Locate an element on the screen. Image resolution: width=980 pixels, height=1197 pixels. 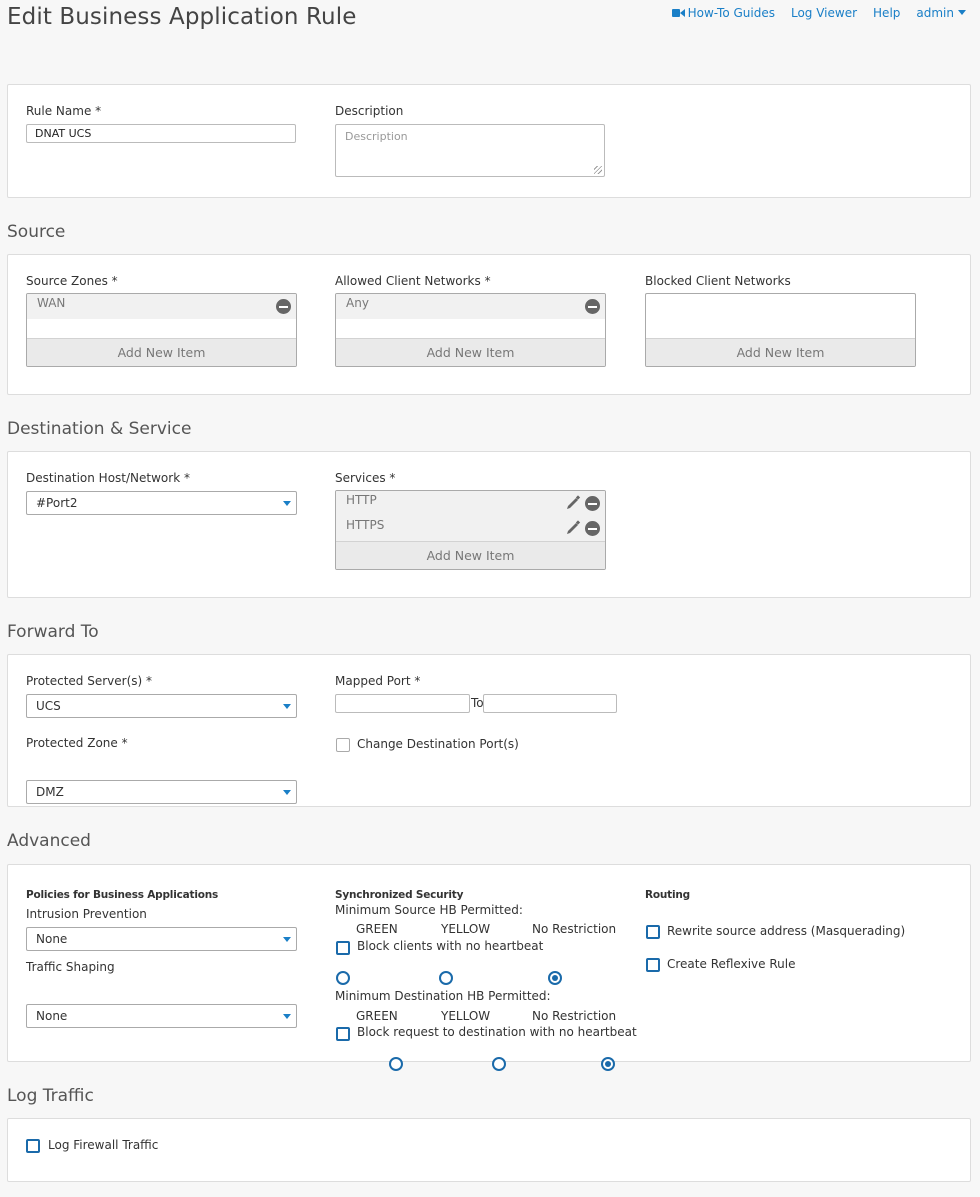
services-list: HTTP HTTPS Add New Item is located at coordinates (470, 530).